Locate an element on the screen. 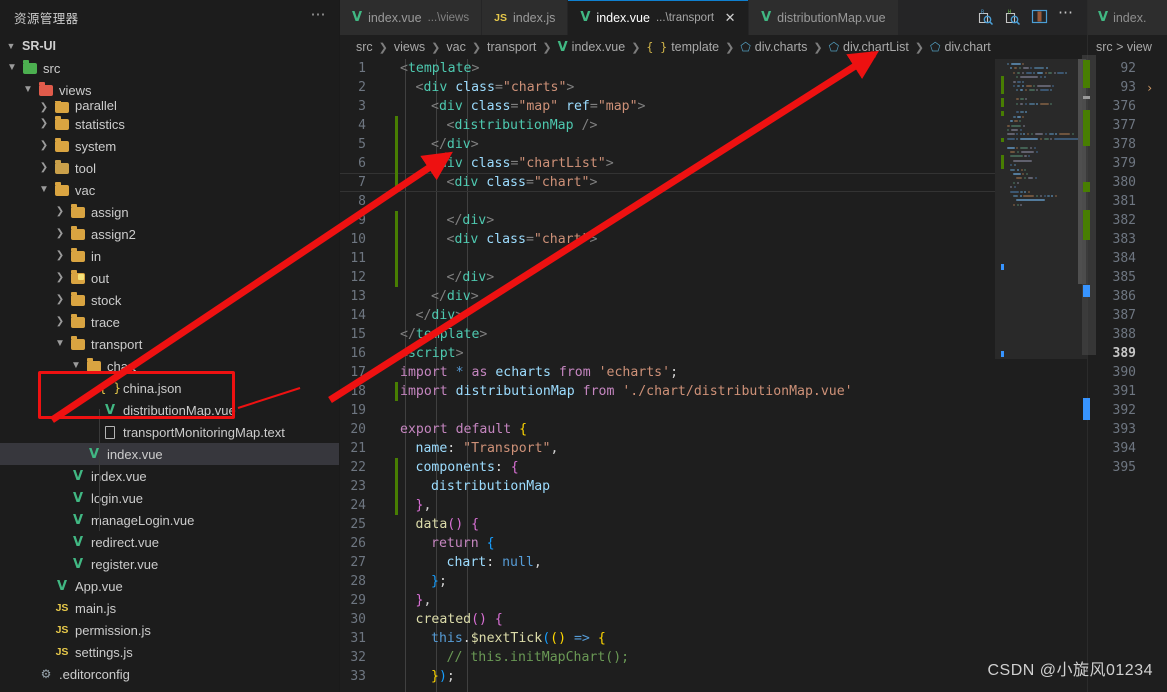 This screenshot has height=692, width=1167. right-tab: V index. is located at coordinates (1127, 17).